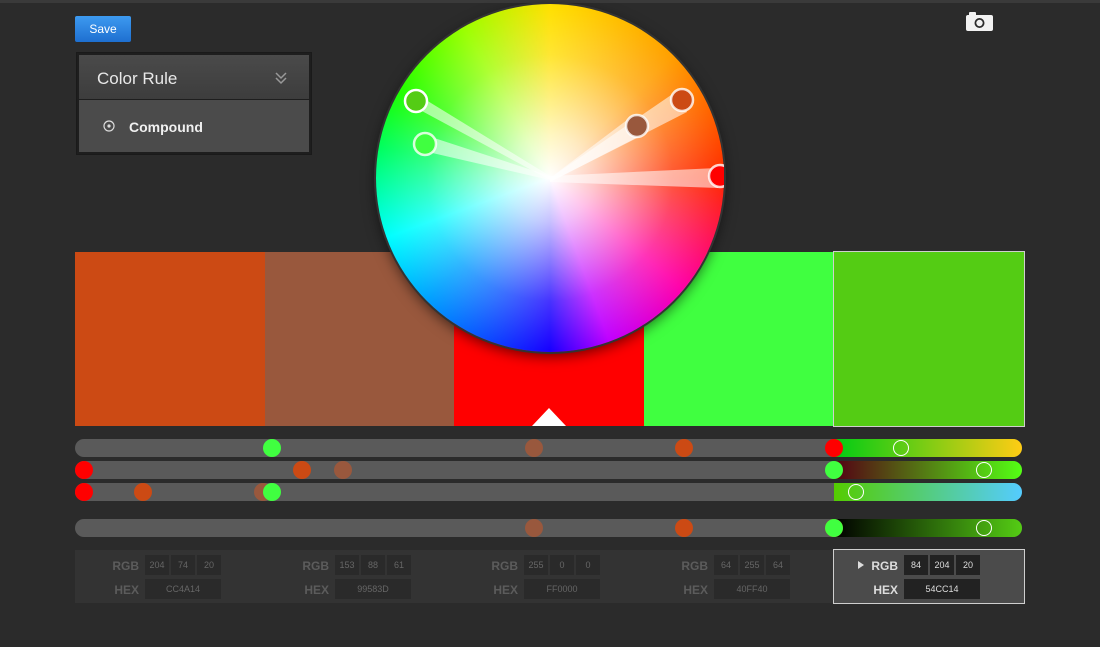 The image size is (1100, 647). What do you see at coordinates (373, 565) in the screenshot?
I see `rgb-g-field: 88` at bounding box center [373, 565].